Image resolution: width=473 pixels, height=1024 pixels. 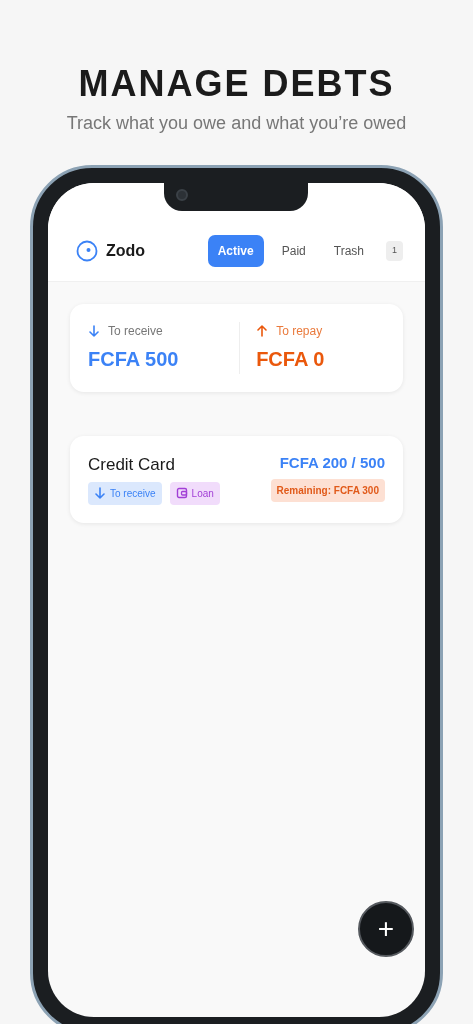 What do you see at coordinates (181, 493) in the screenshot?
I see `wallet-icon` at bounding box center [181, 493].